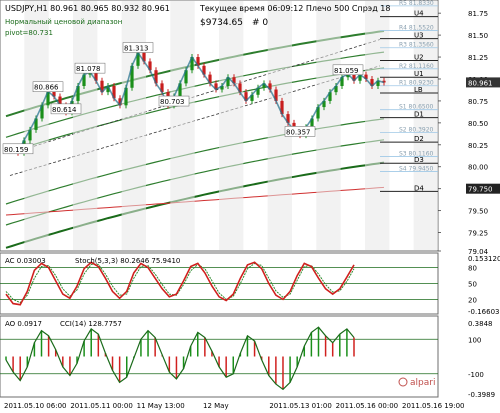 The height and width of the screenshot is (413, 500). I want to click on watermark: alpari, so click(422, 383).